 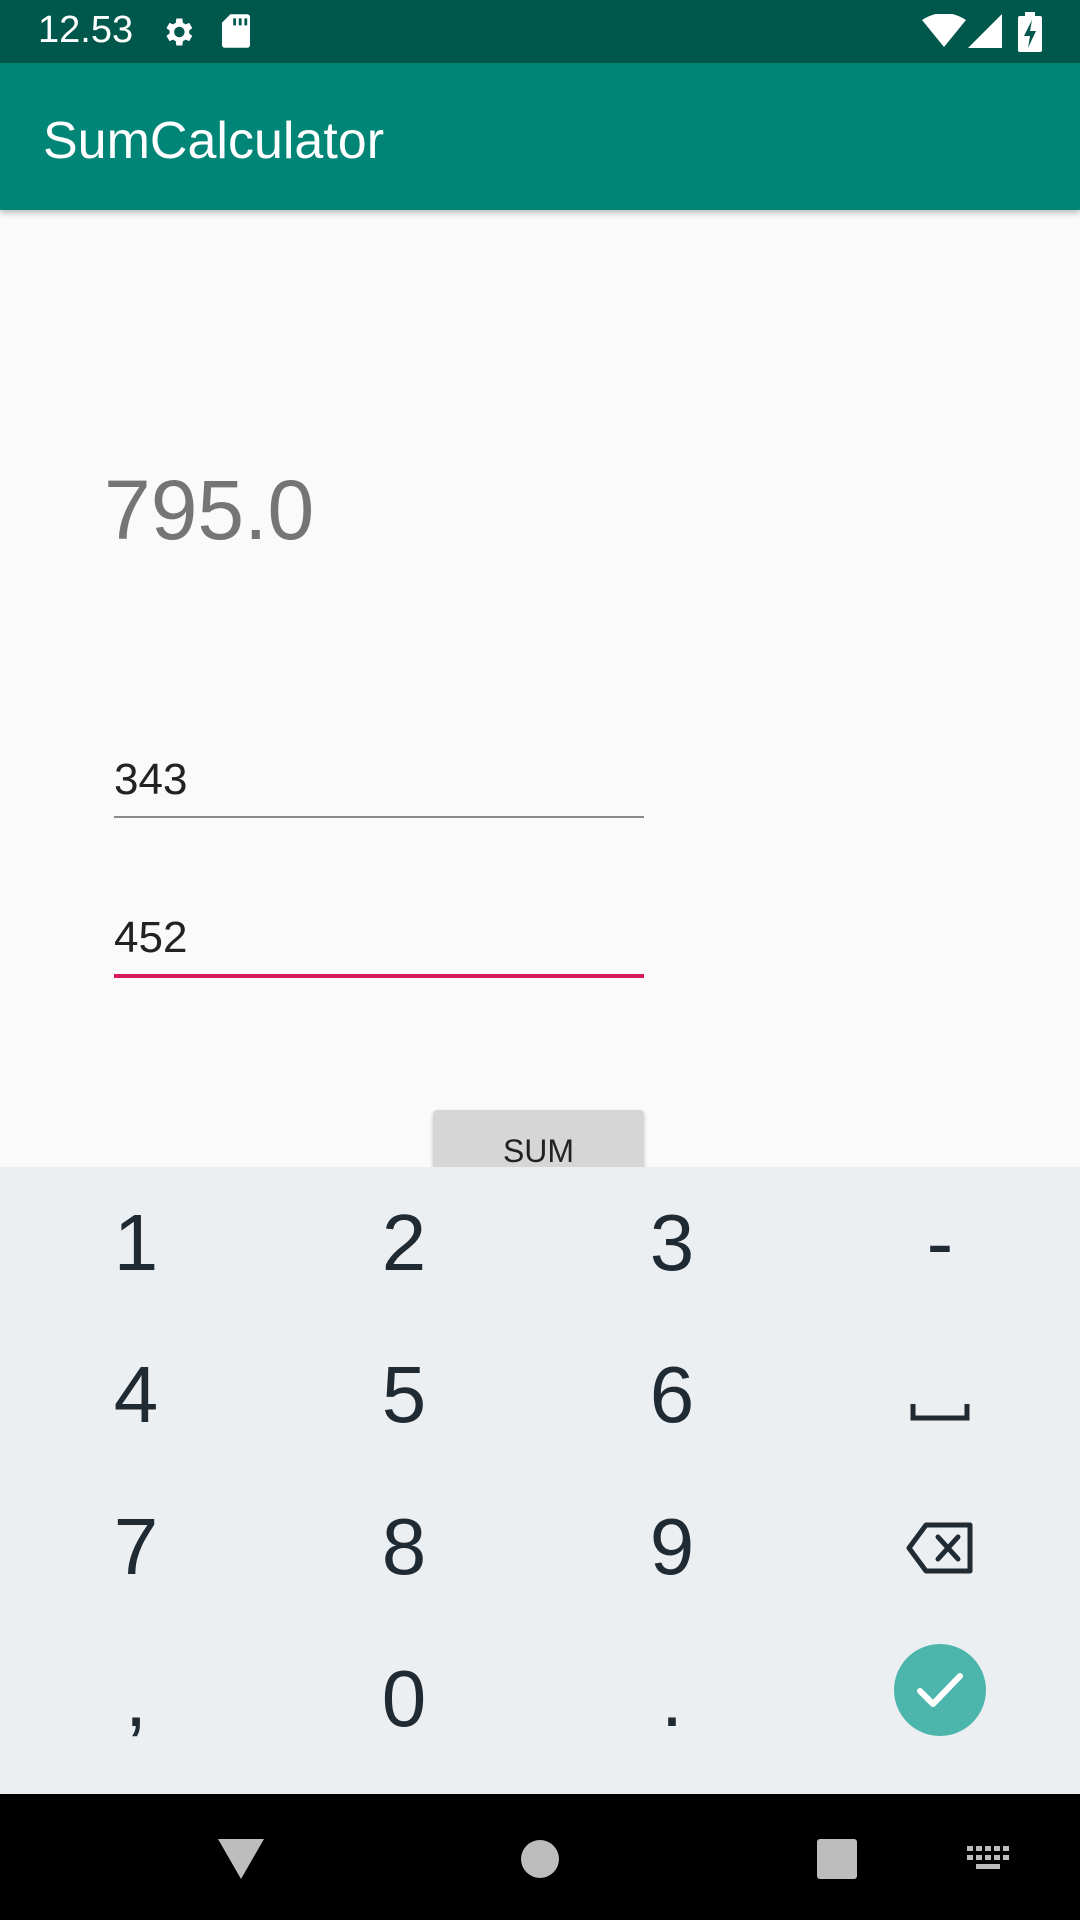 I want to click on cell-signal-icon, so click(x=985, y=33).